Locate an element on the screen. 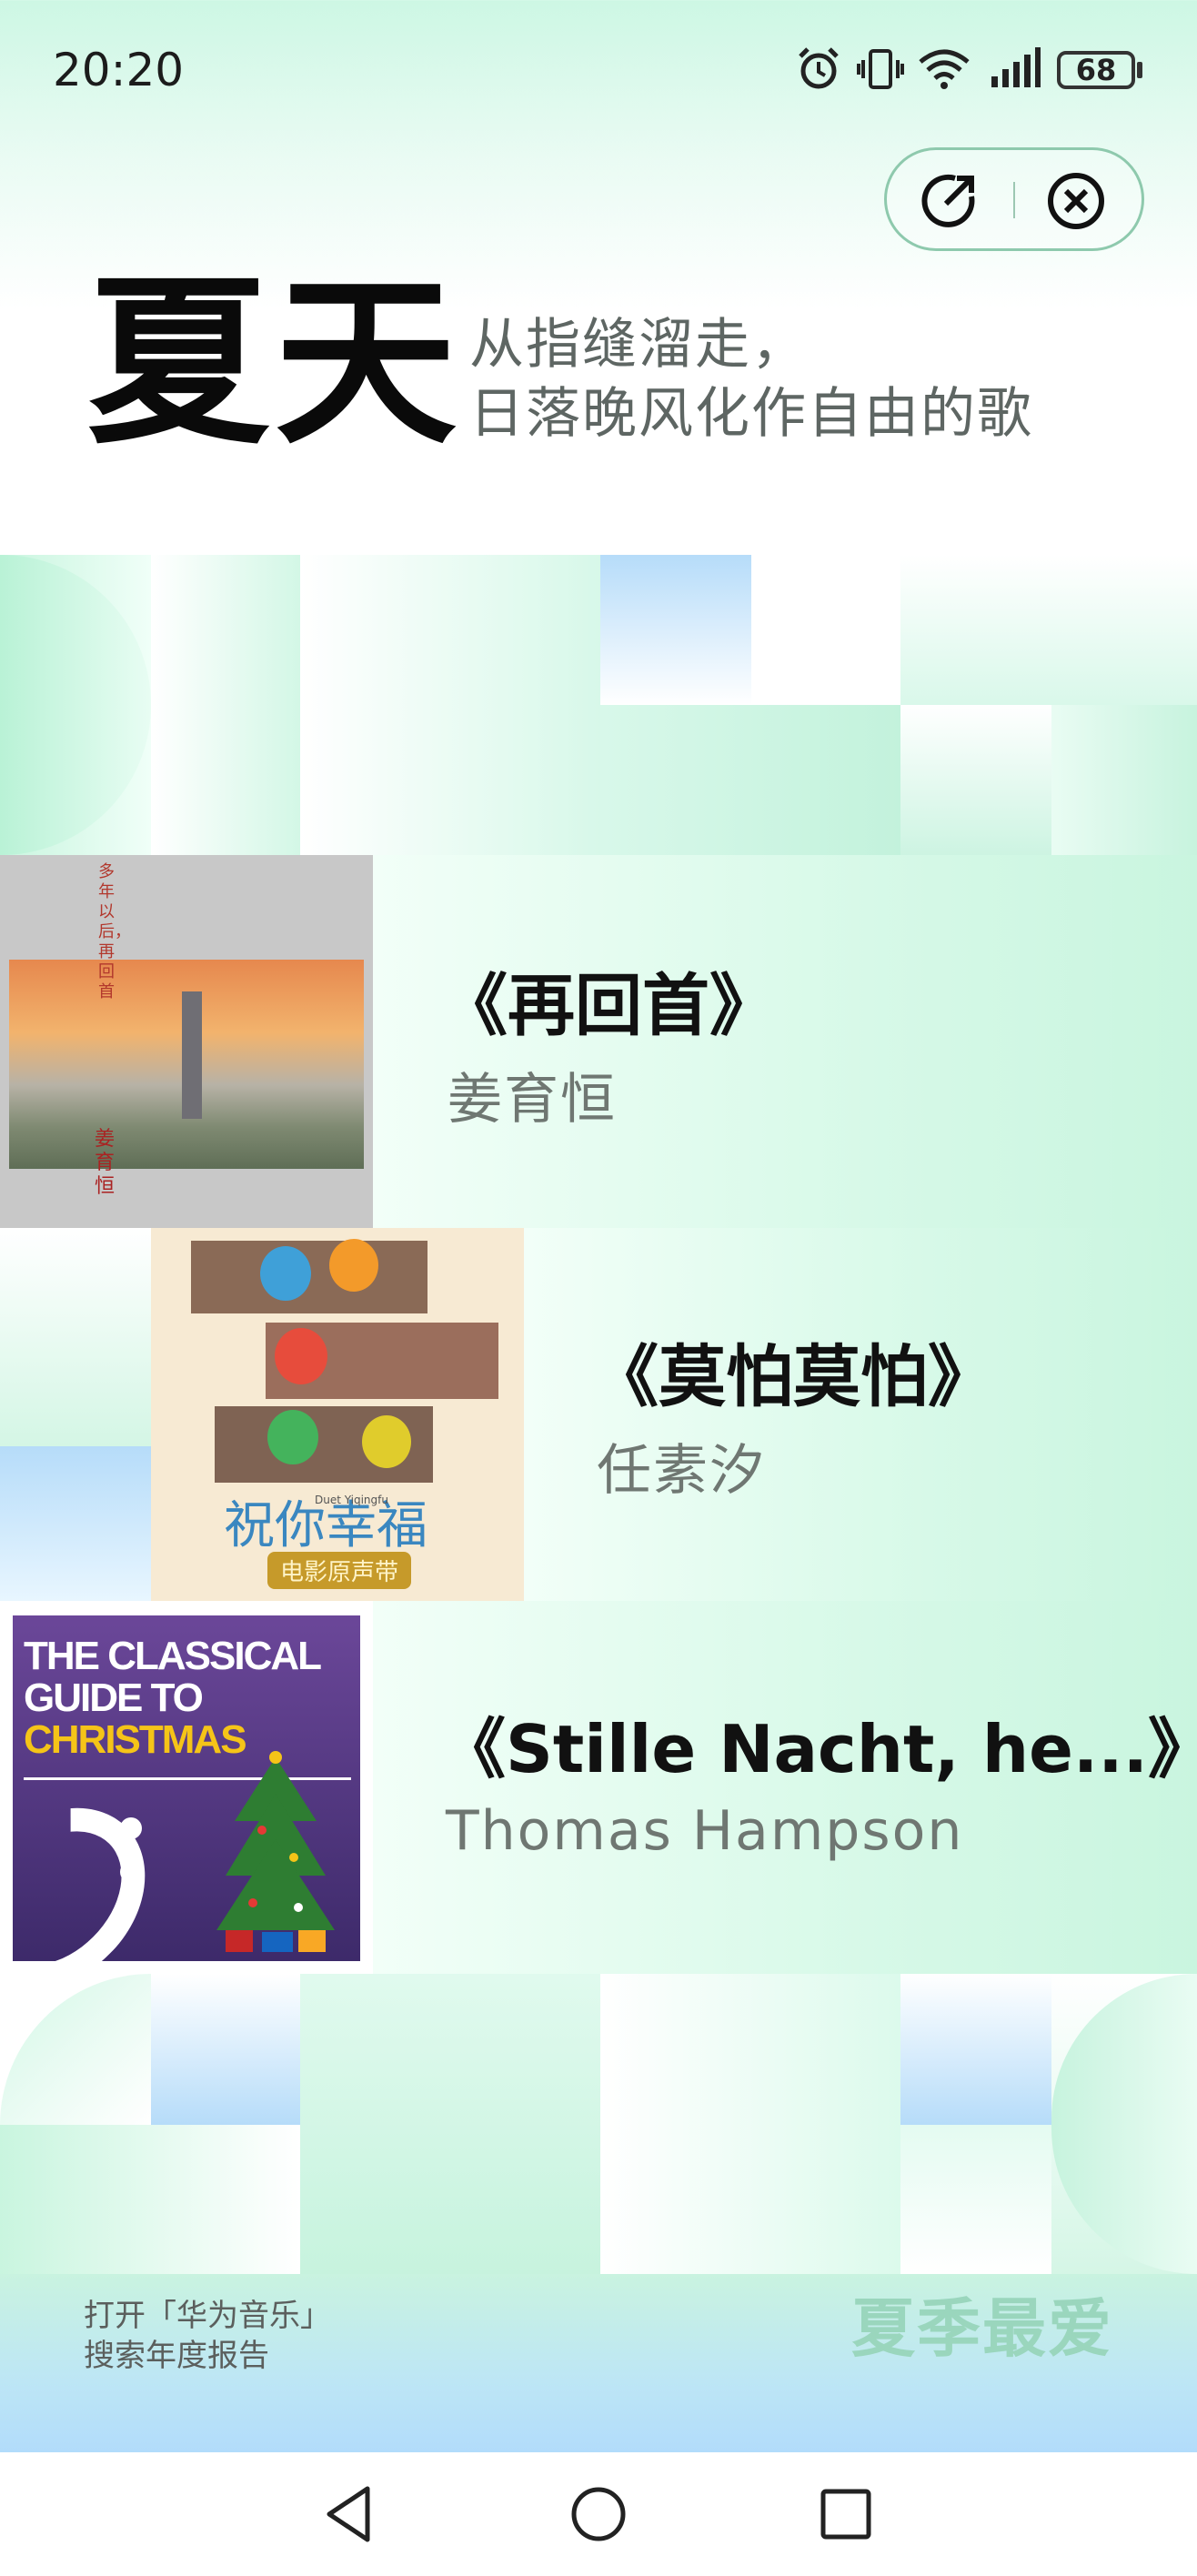  alarm-icon is located at coordinates (819, 68).